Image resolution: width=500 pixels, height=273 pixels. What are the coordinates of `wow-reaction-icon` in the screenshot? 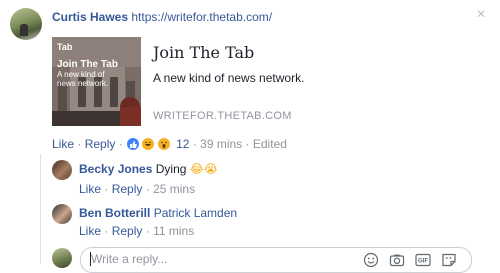 It's located at (163, 144).